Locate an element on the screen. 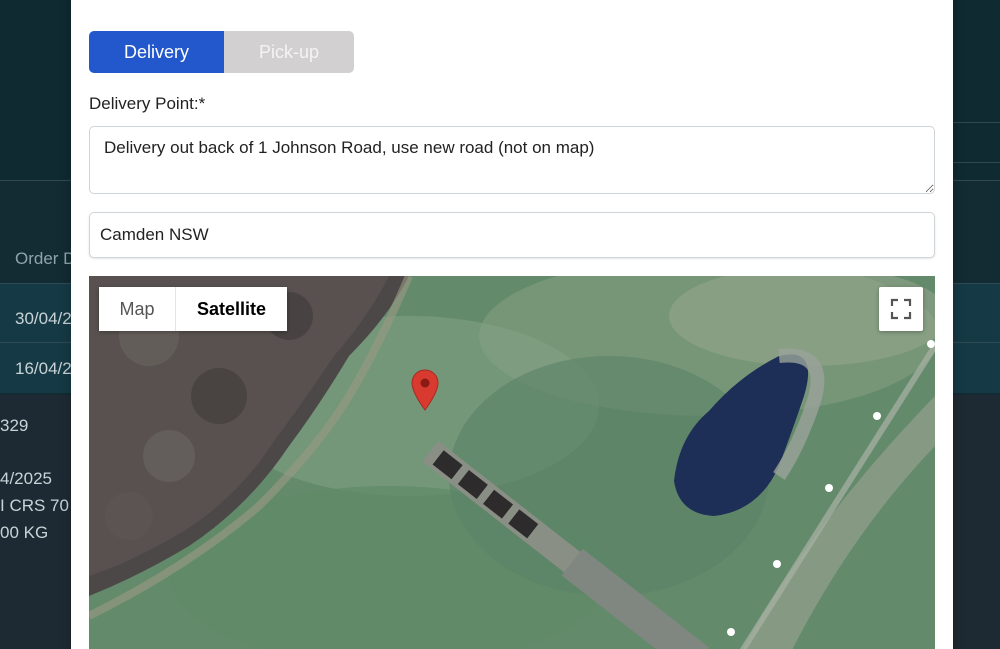  delivery-type-toggle: Delivery Pick-up is located at coordinates (221, 52).